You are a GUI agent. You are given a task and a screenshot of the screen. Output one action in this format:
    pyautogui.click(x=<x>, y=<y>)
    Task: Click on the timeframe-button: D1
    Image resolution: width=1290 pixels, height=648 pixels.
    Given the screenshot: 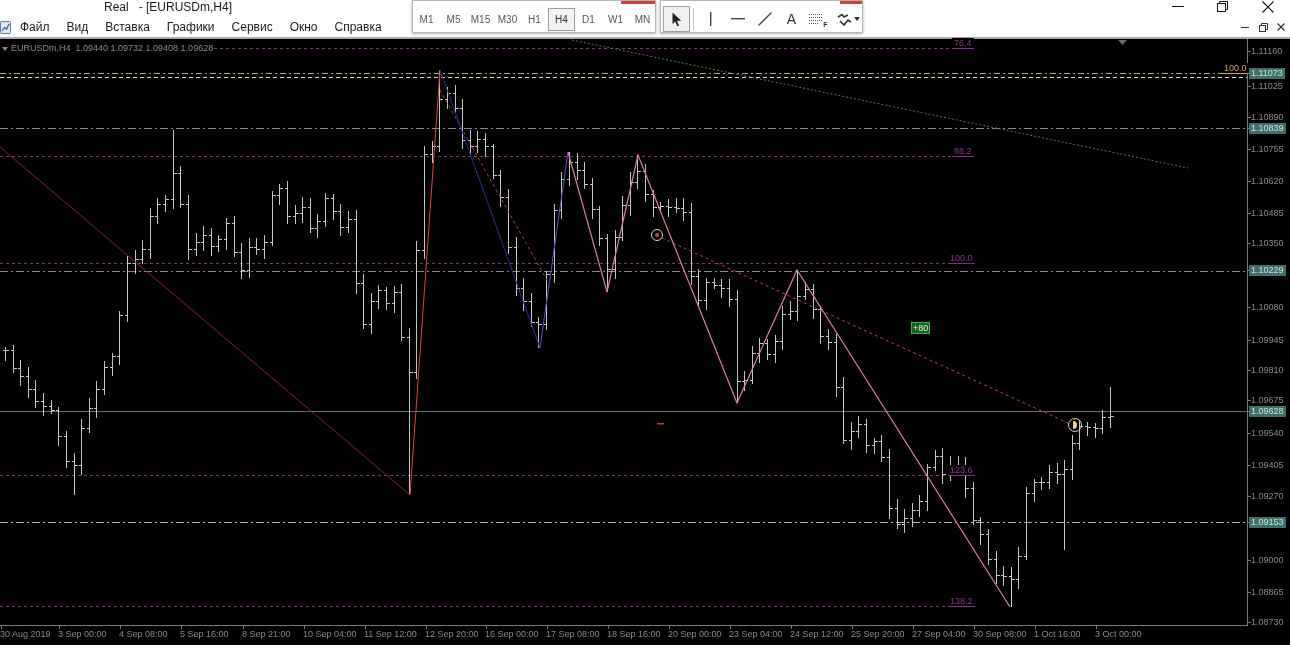 What is the action you would take?
    pyautogui.click(x=588, y=19)
    